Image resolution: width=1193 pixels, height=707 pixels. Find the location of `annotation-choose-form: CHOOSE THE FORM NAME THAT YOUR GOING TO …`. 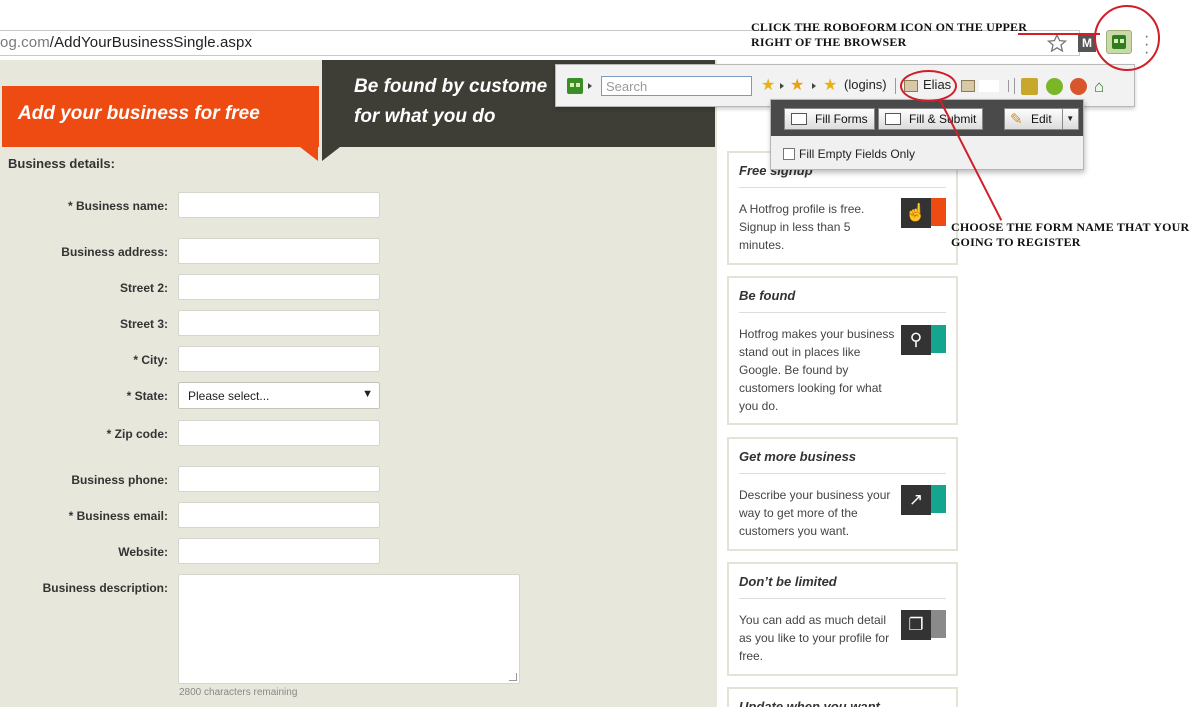

annotation-choose-form: CHOOSE THE FORM NAME THAT YOUR GOING TO … is located at coordinates (1070, 234).